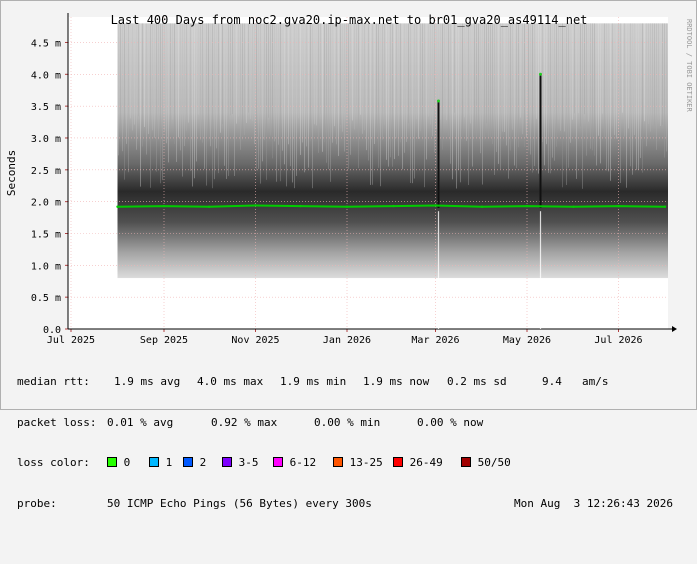 This screenshot has height=564, width=697. I want to click on median-rtt-am-unit: am/s, so click(595, 381).